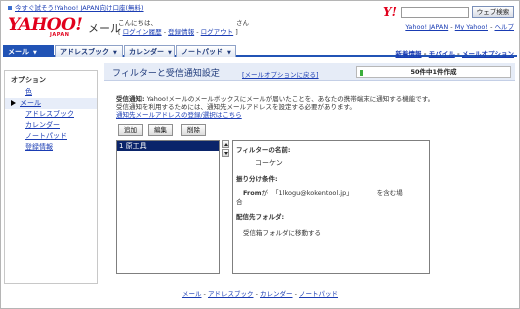 The image size is (520, 309). I want to click on page-title: フィルターと受信通知設定, so click(166, 74).